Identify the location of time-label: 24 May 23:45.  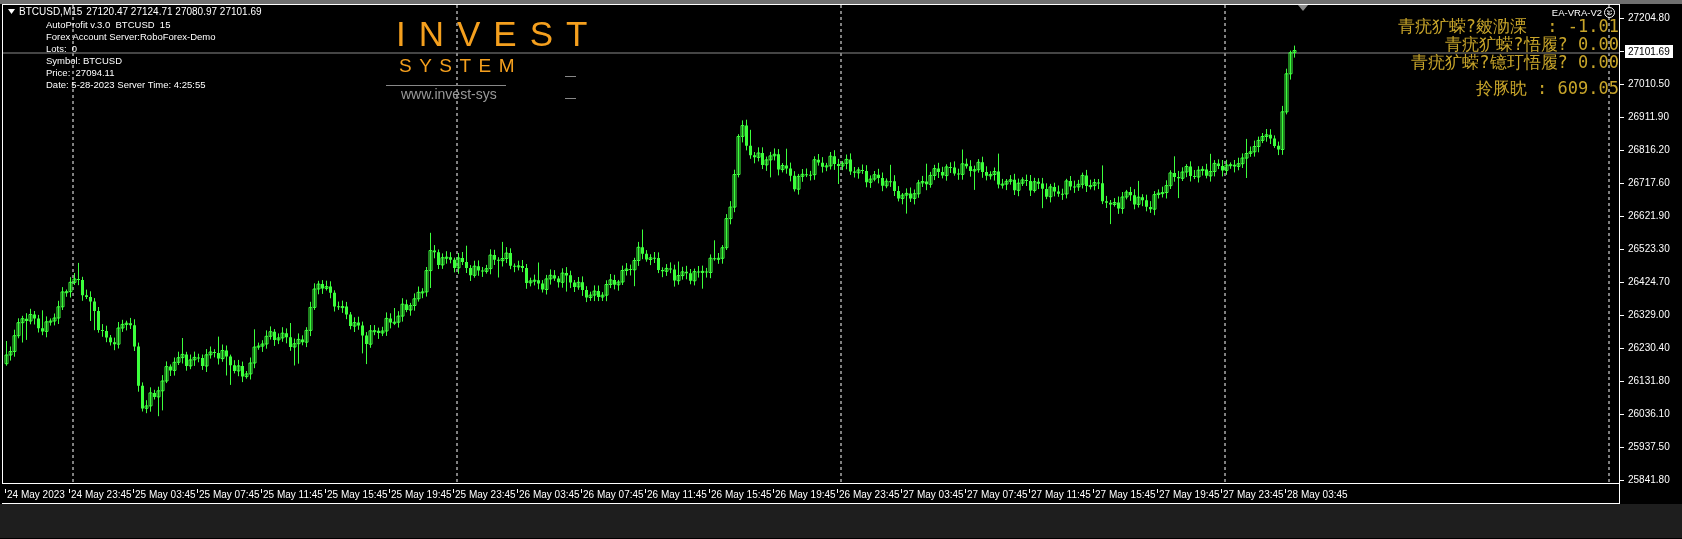
(100, 494).